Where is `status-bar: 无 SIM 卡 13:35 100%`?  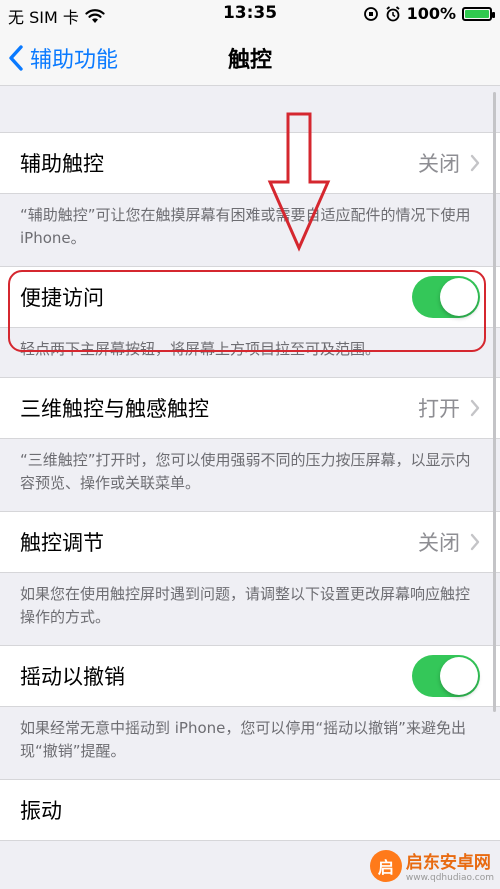 status-bar: 无 SIM 卡 13:35 100% is located at coordinates (250, 14).